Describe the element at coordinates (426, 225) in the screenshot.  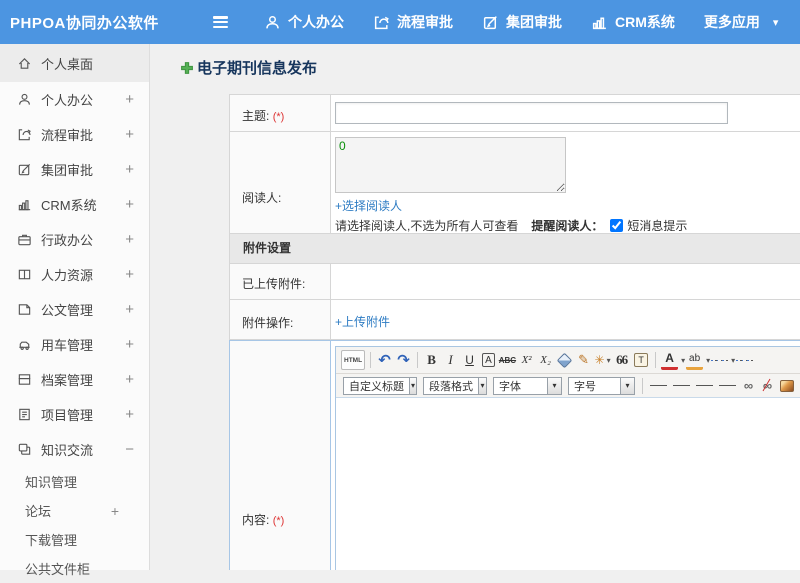
I see `readers-note: 请选择阅读人,不选为所有人可查看` at that location.